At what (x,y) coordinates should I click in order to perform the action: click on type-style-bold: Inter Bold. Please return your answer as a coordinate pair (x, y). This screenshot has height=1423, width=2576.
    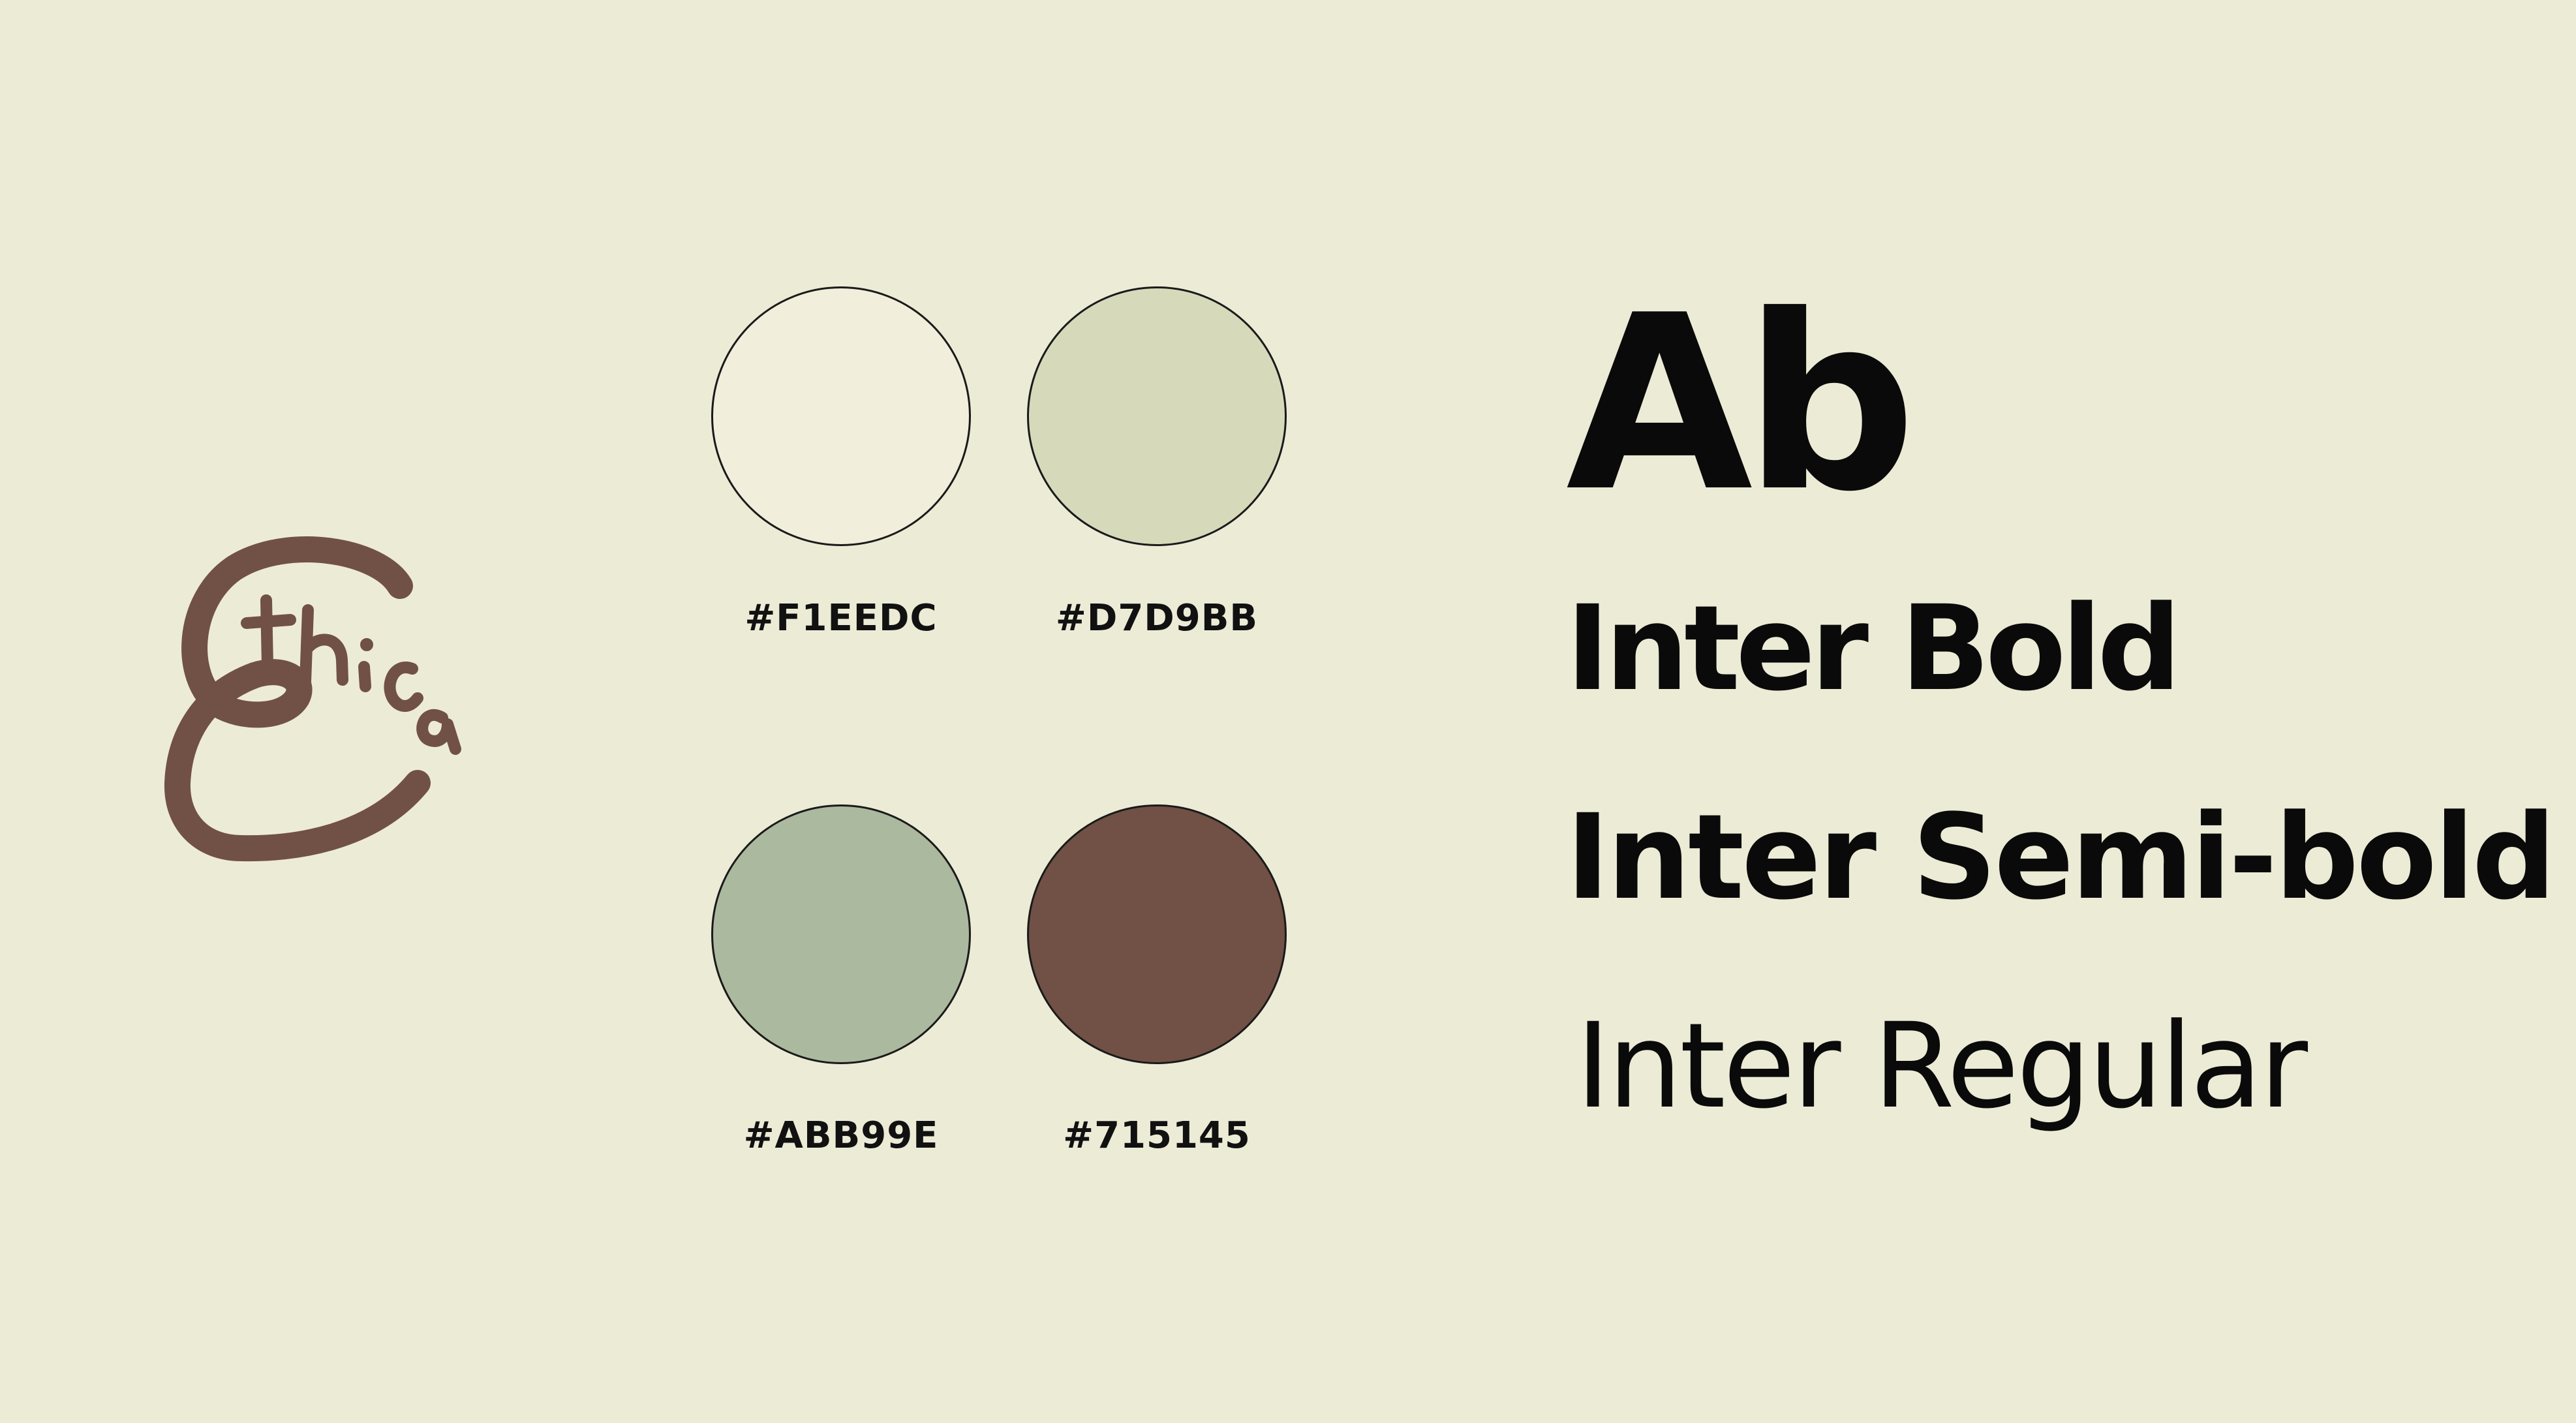
    Looking at the image, I should click on (1873, 649).